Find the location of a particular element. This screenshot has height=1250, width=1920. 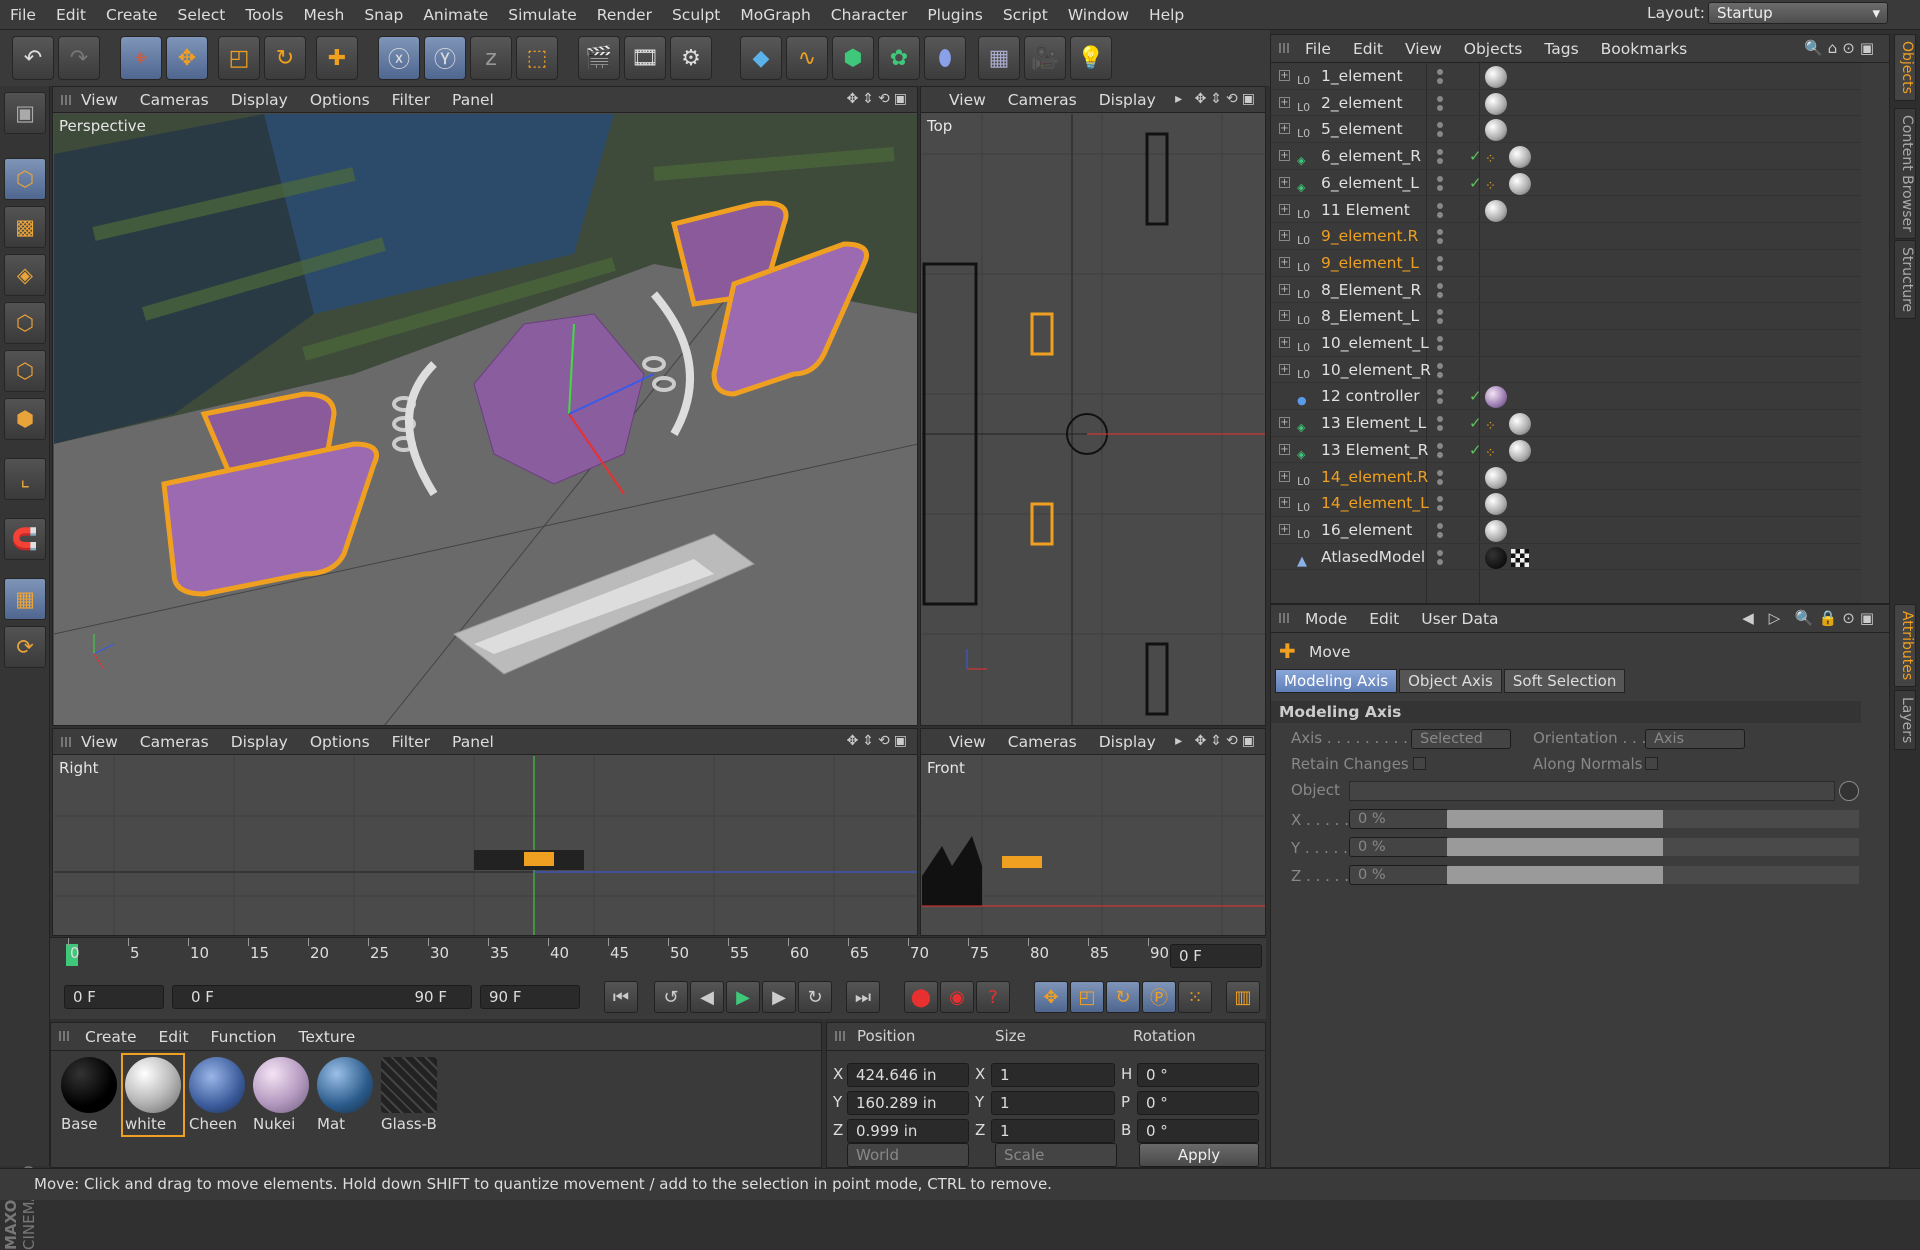

object-manager-nav-icons: 🔍⌂⊙▣ is located at coordinates (1841, 48).